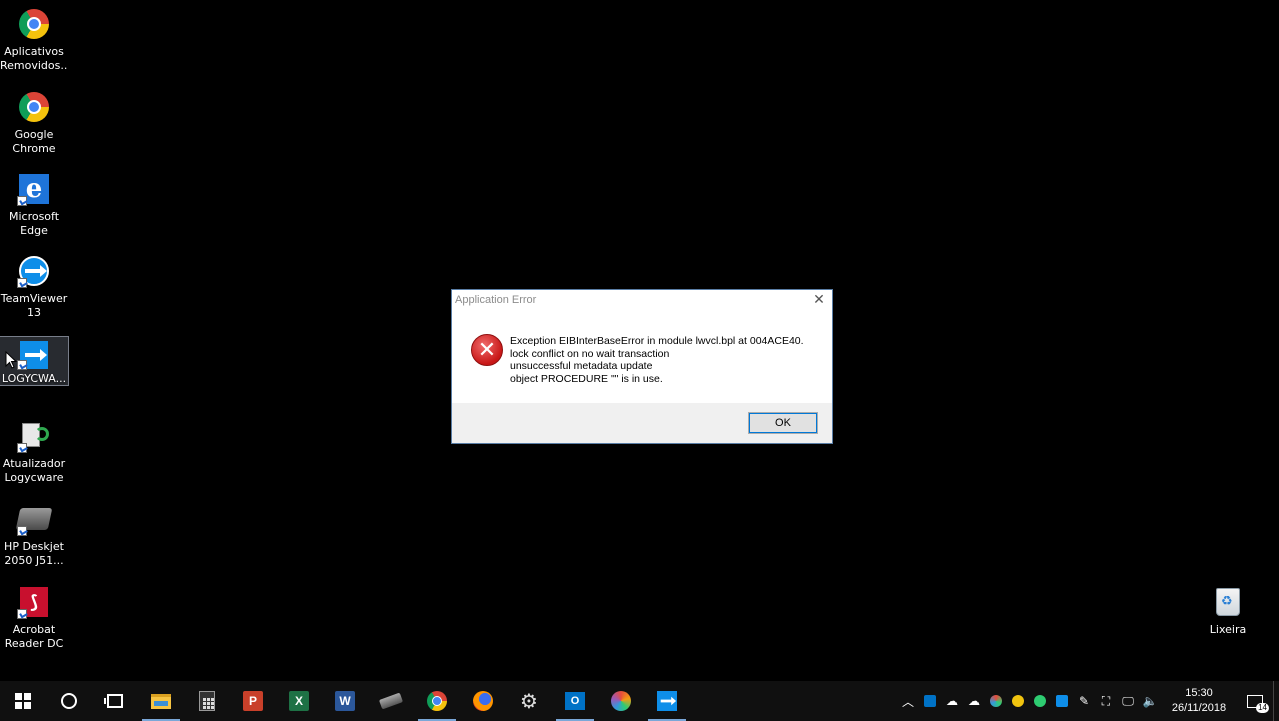 The width and height of the screenshot is (1279, 721). I want to click on usb-icon: ⛶, so click(1106, 700).